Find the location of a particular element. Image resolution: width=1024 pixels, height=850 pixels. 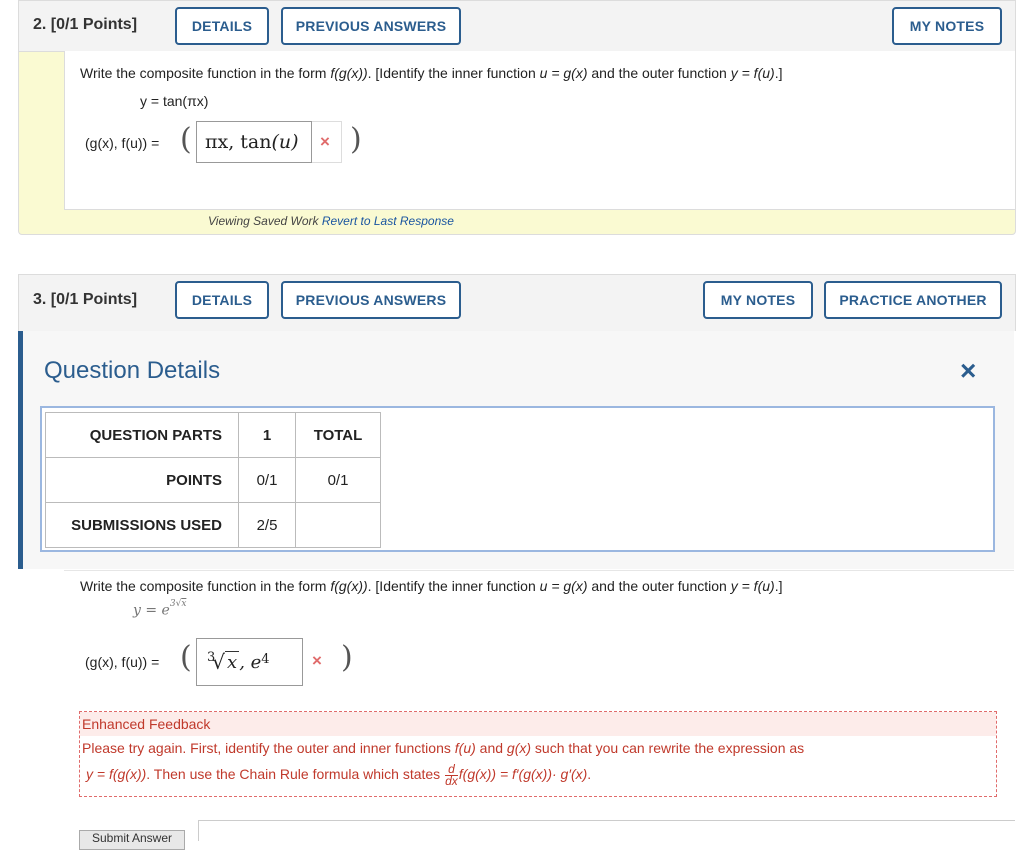

question-details-accent is located at coordinates (20, 450).